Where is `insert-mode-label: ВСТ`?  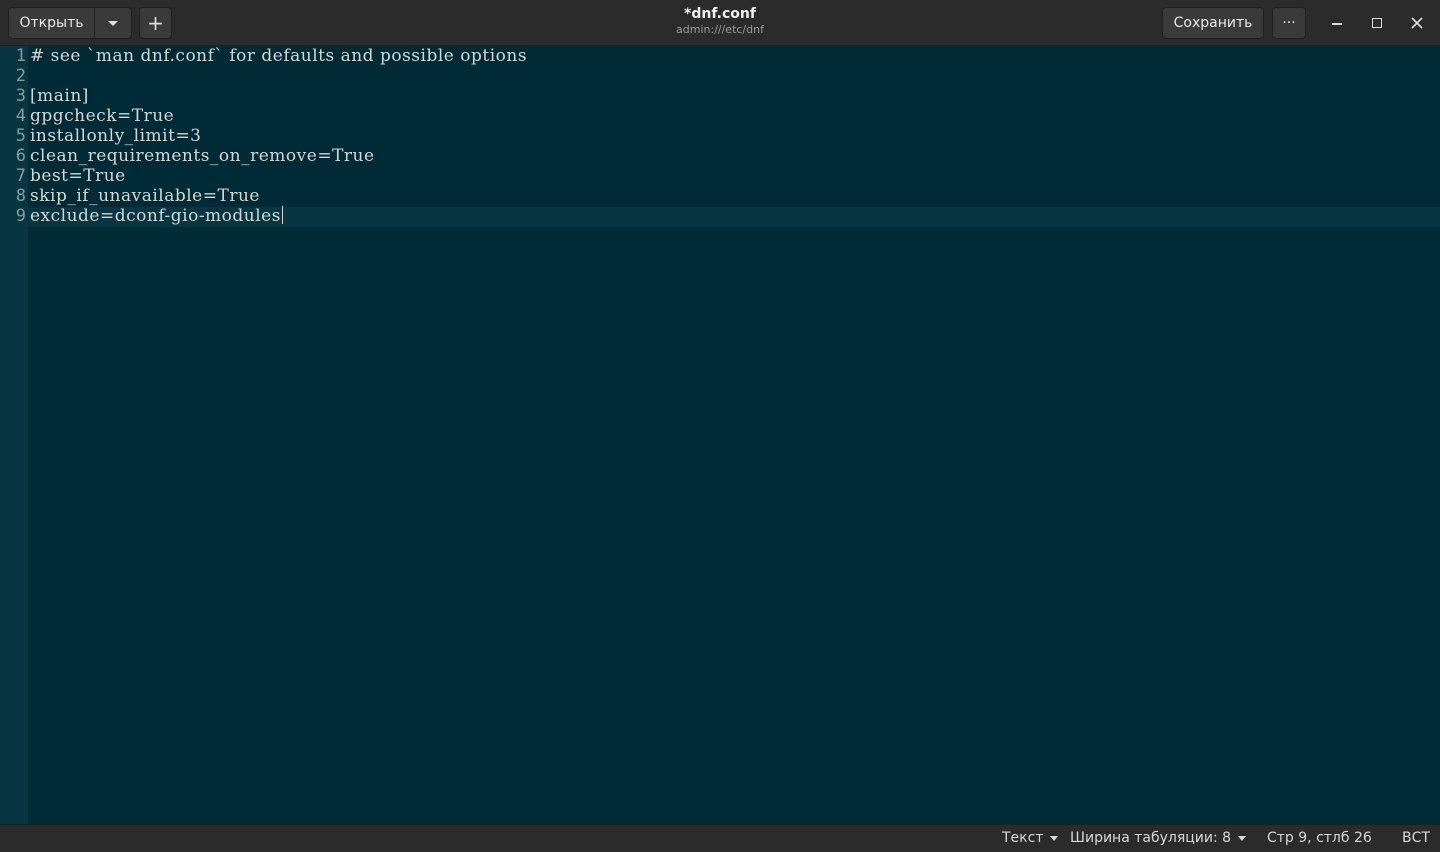 insert-mode-label: ВСТ is located at coordinates (1416, 838).